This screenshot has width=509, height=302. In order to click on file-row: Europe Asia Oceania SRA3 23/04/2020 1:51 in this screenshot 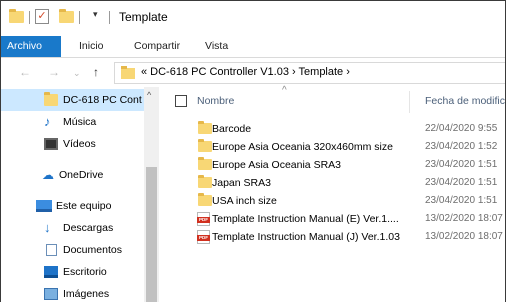, I will do `click(333, 165)`.